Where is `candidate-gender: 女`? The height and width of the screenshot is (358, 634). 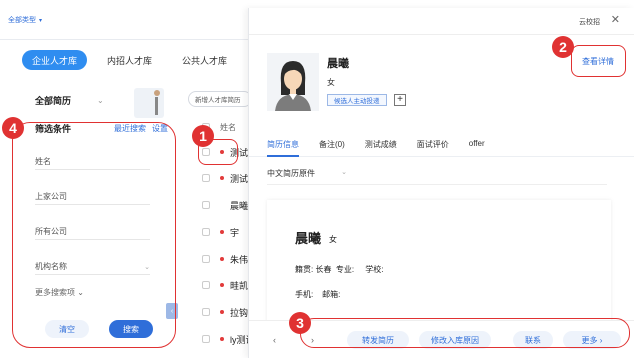
candidate-gender: 女 is located at coordinates (331, 82).